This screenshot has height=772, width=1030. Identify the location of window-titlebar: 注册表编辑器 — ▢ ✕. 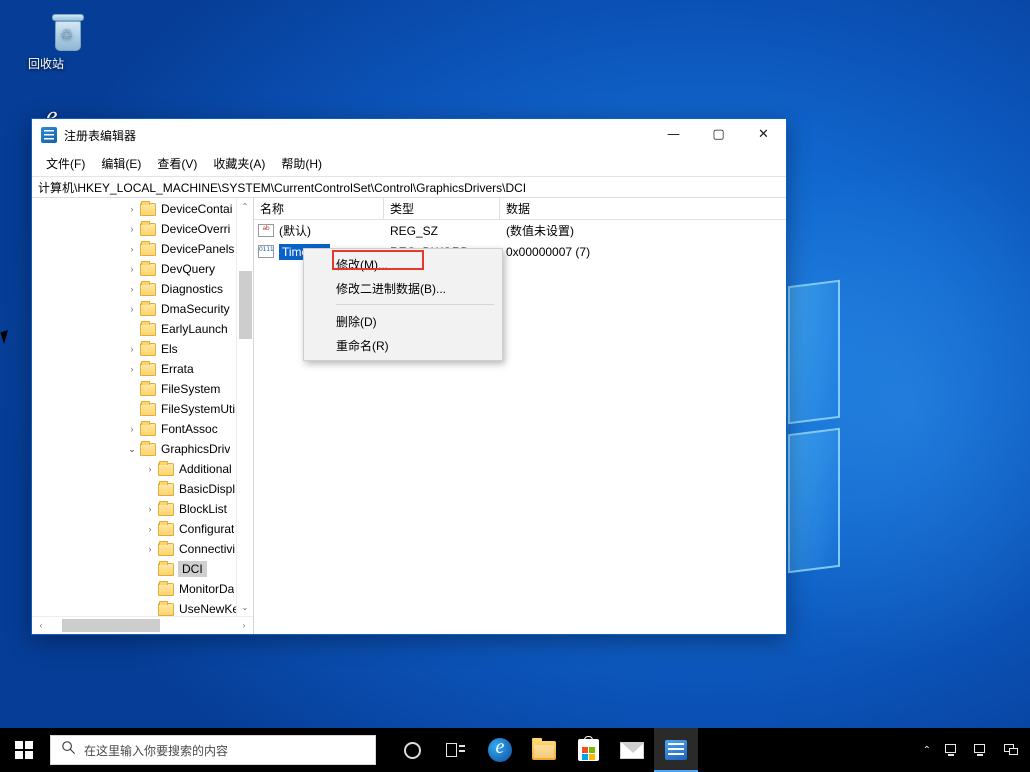
(409, 135).